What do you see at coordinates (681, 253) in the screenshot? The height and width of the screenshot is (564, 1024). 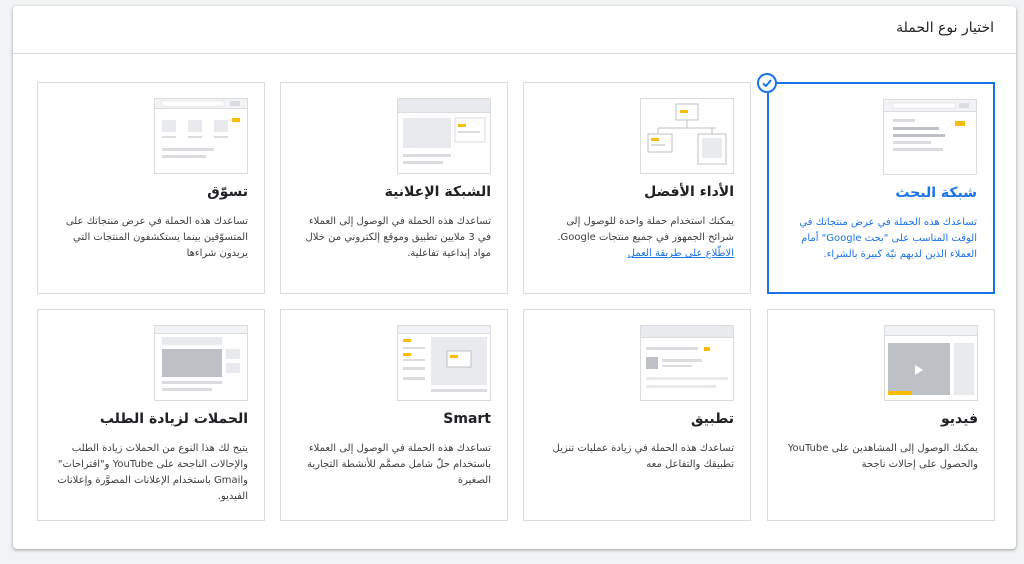 I see `learn-how-link: الاطّلاع على طريقة العمل` at bounding box center [681, 253].